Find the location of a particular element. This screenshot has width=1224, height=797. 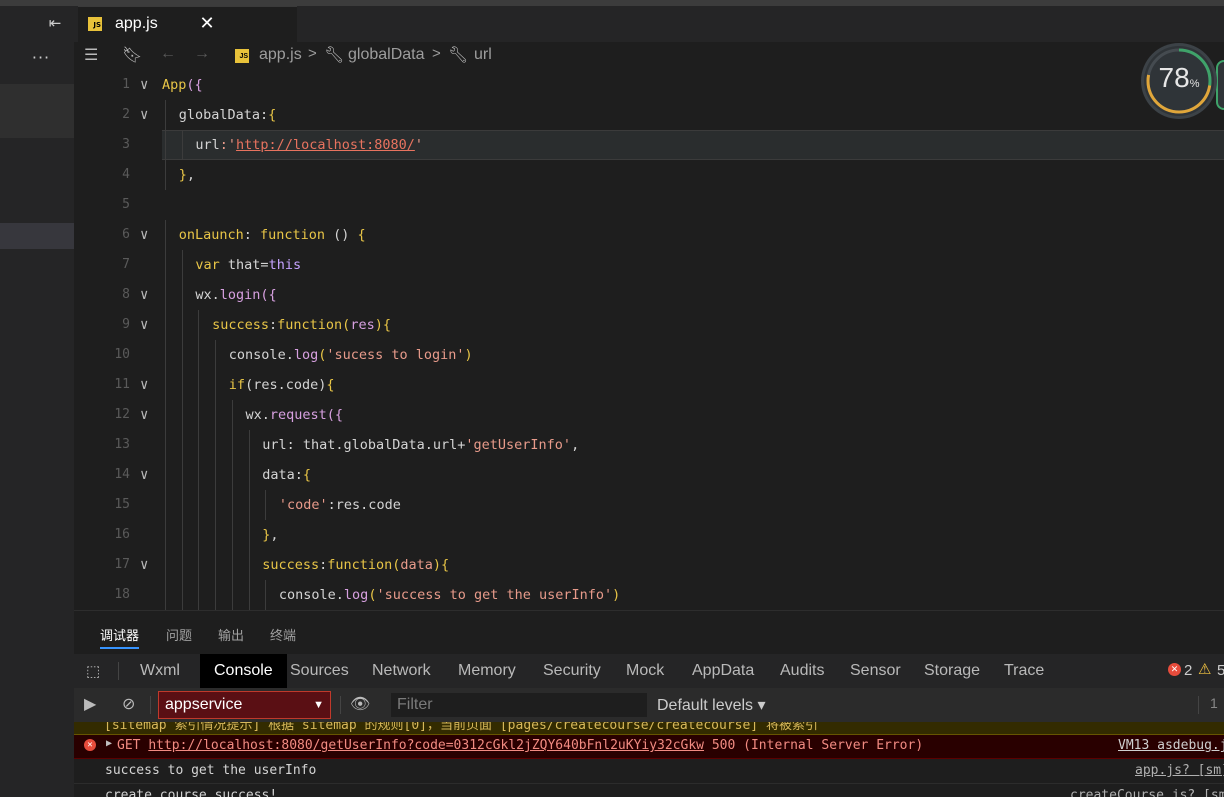

expand-triangle-icon: ▶ is located at coordinates (109, 743).